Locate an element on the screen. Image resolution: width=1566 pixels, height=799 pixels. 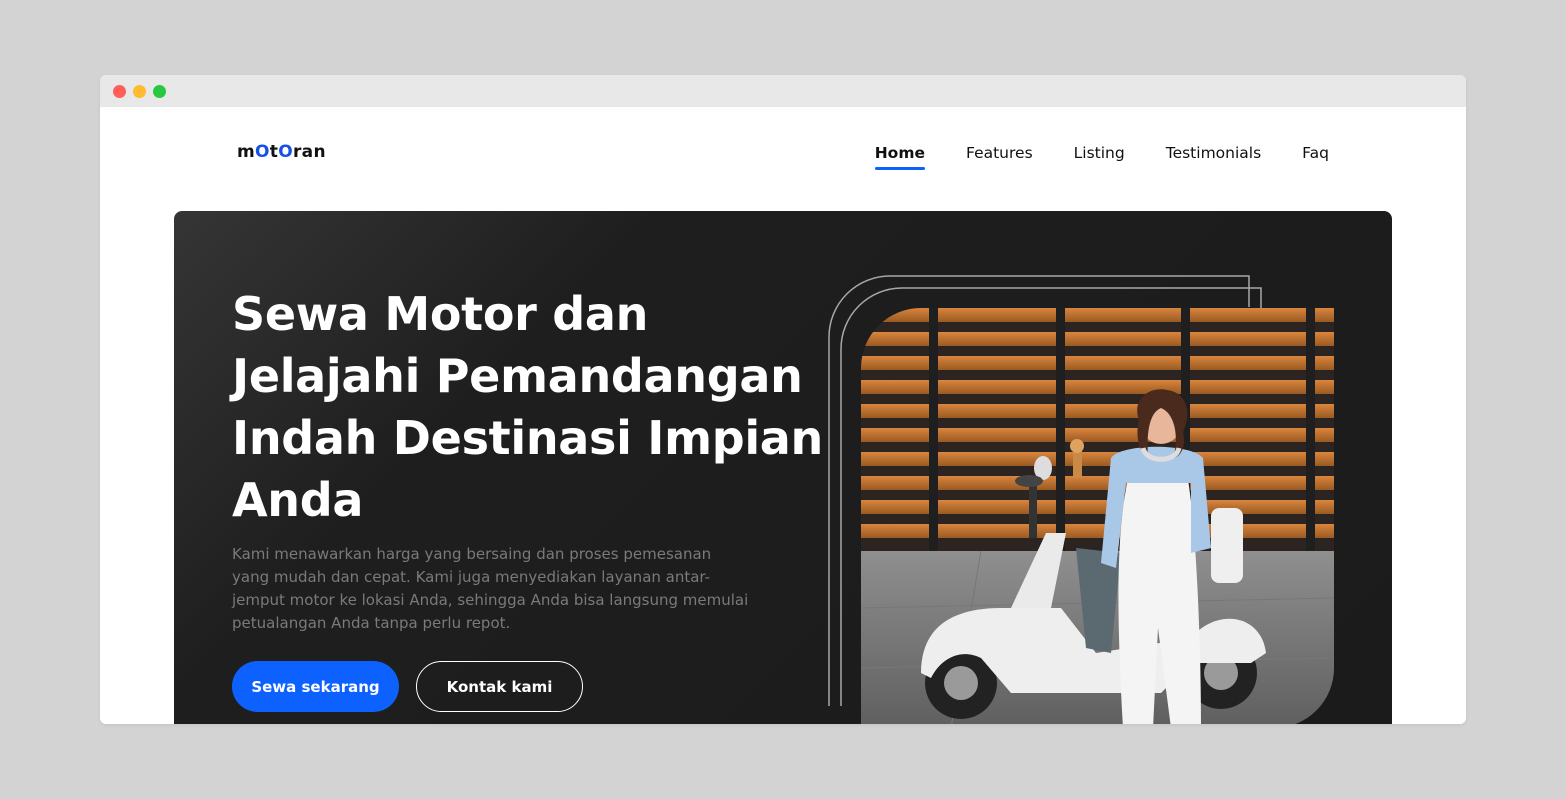
minimize-window-button is located at coordinates (139, 91).